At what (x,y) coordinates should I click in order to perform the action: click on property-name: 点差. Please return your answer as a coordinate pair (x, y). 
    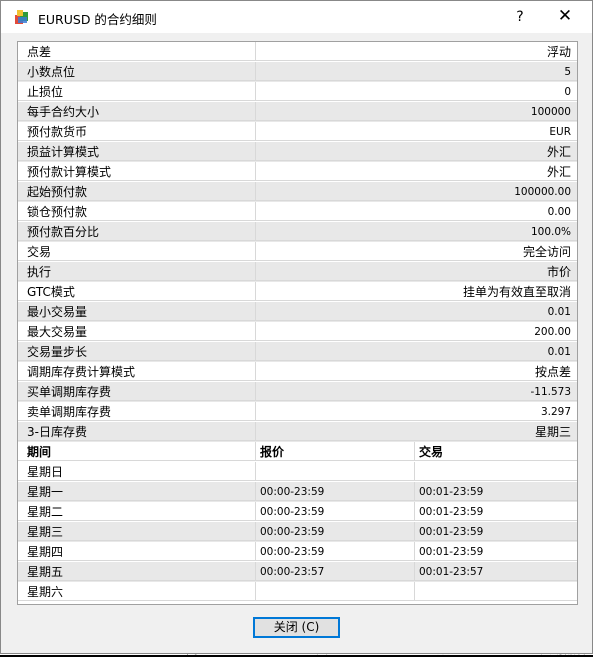
    Looking at the image, I should click on (137, 51).